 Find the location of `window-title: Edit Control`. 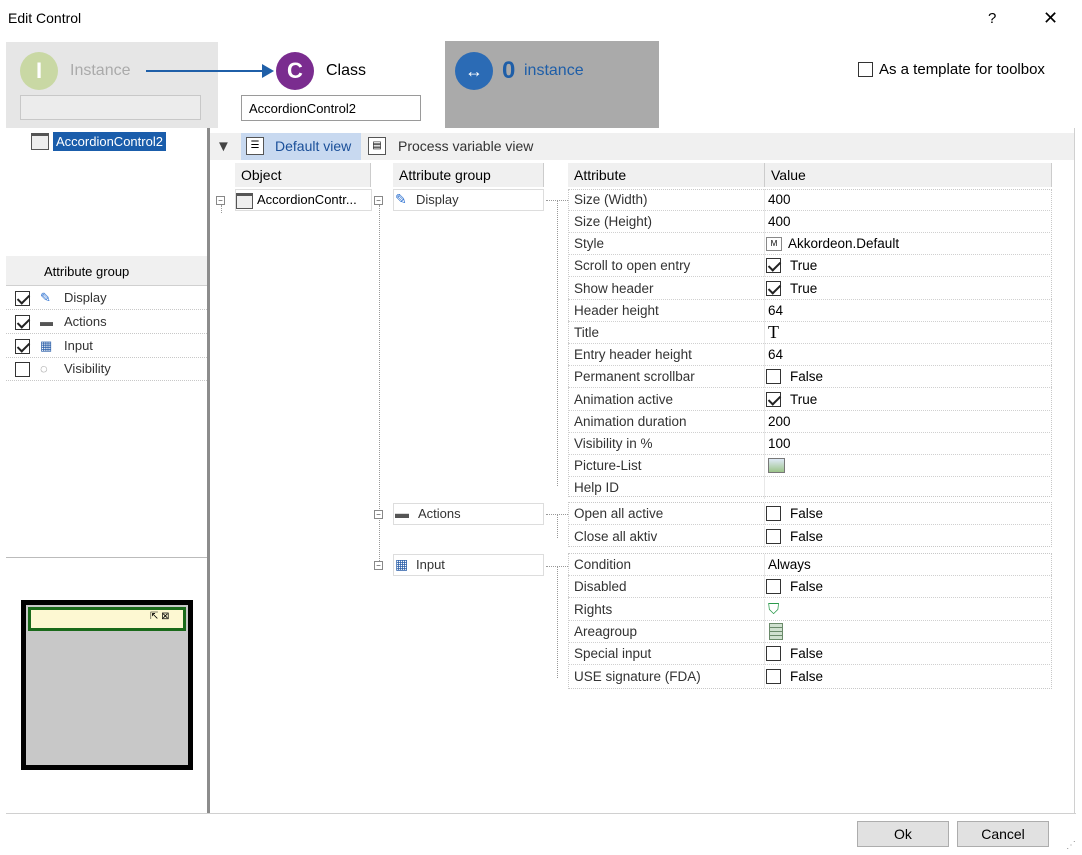

window-title: Edit Control is located at coordinates (45, 18).